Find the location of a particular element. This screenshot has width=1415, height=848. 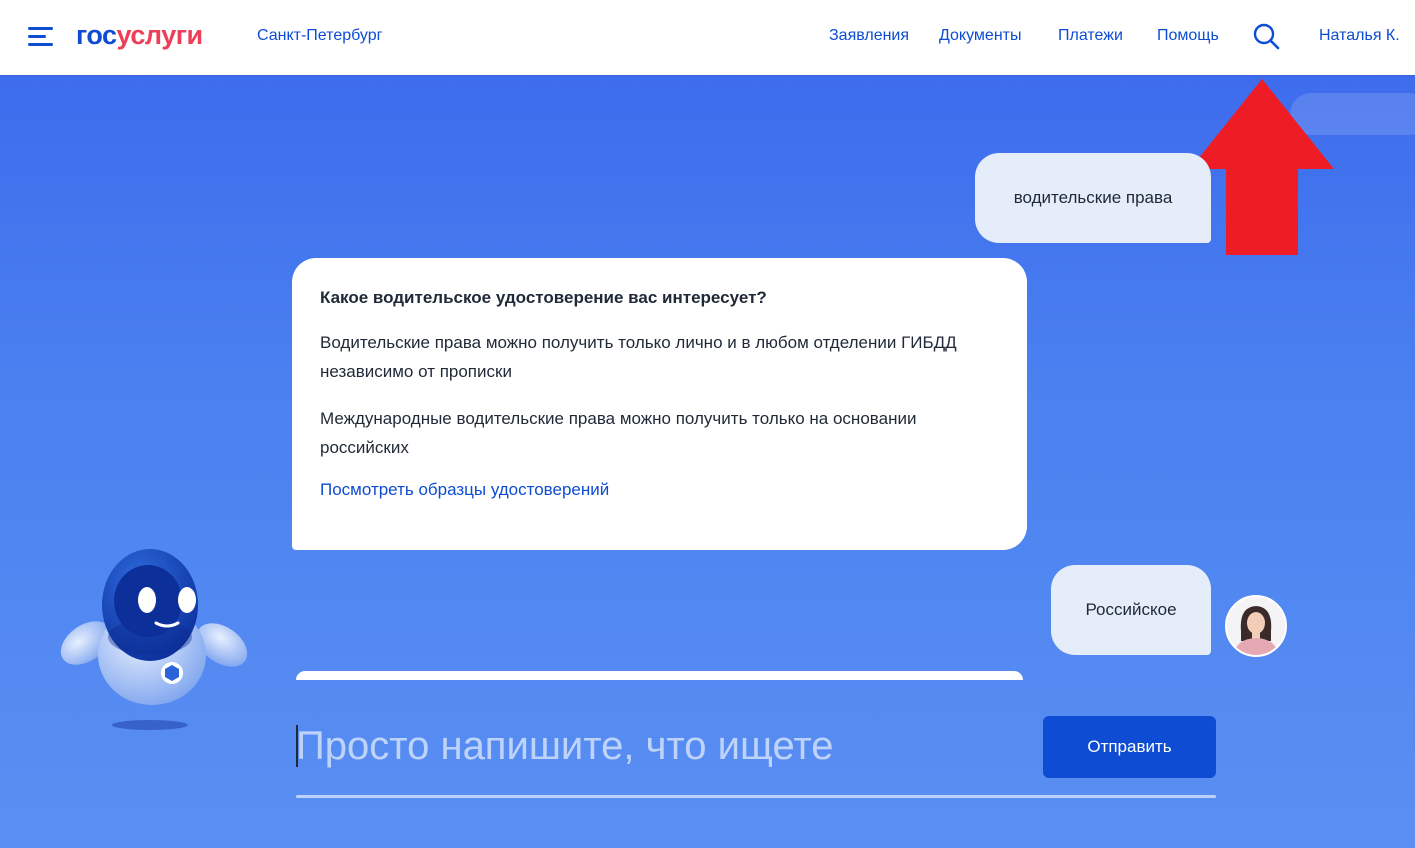

gosuslugi-logo: госуслуги is located at coordinates (139, 35).